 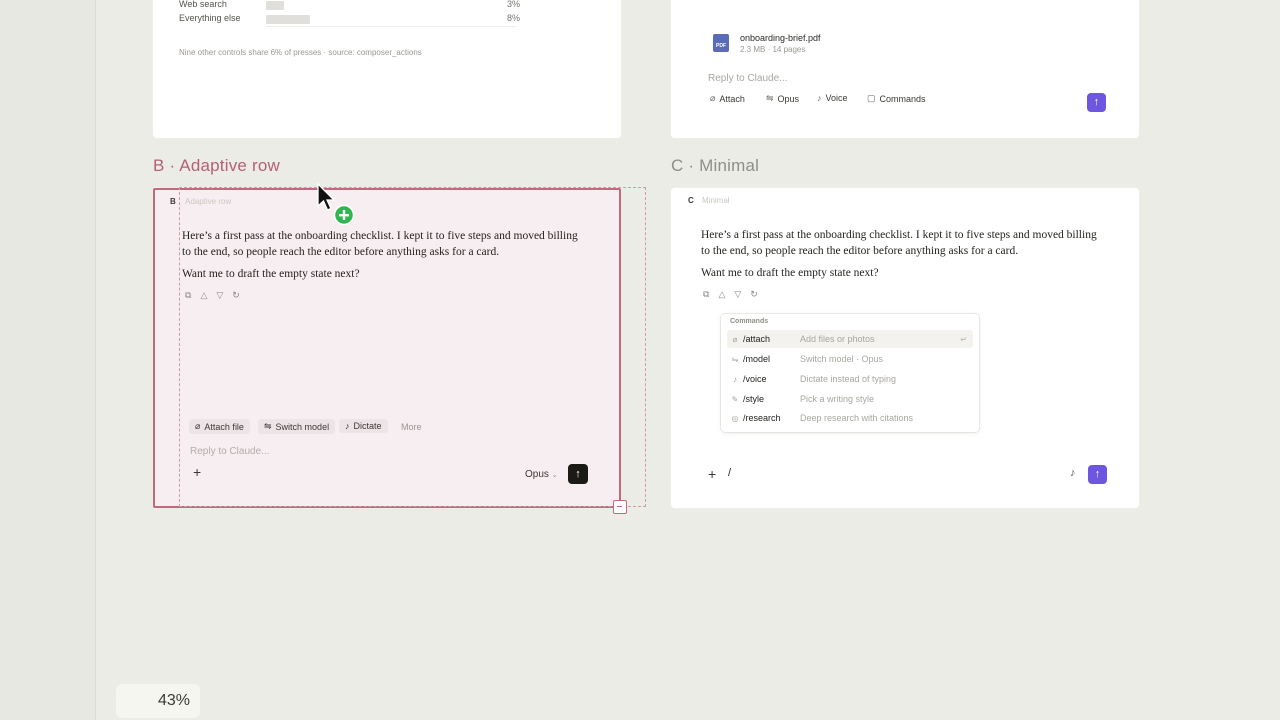 I want to click on pen-icon: ✎, so click(x=735, y=399).